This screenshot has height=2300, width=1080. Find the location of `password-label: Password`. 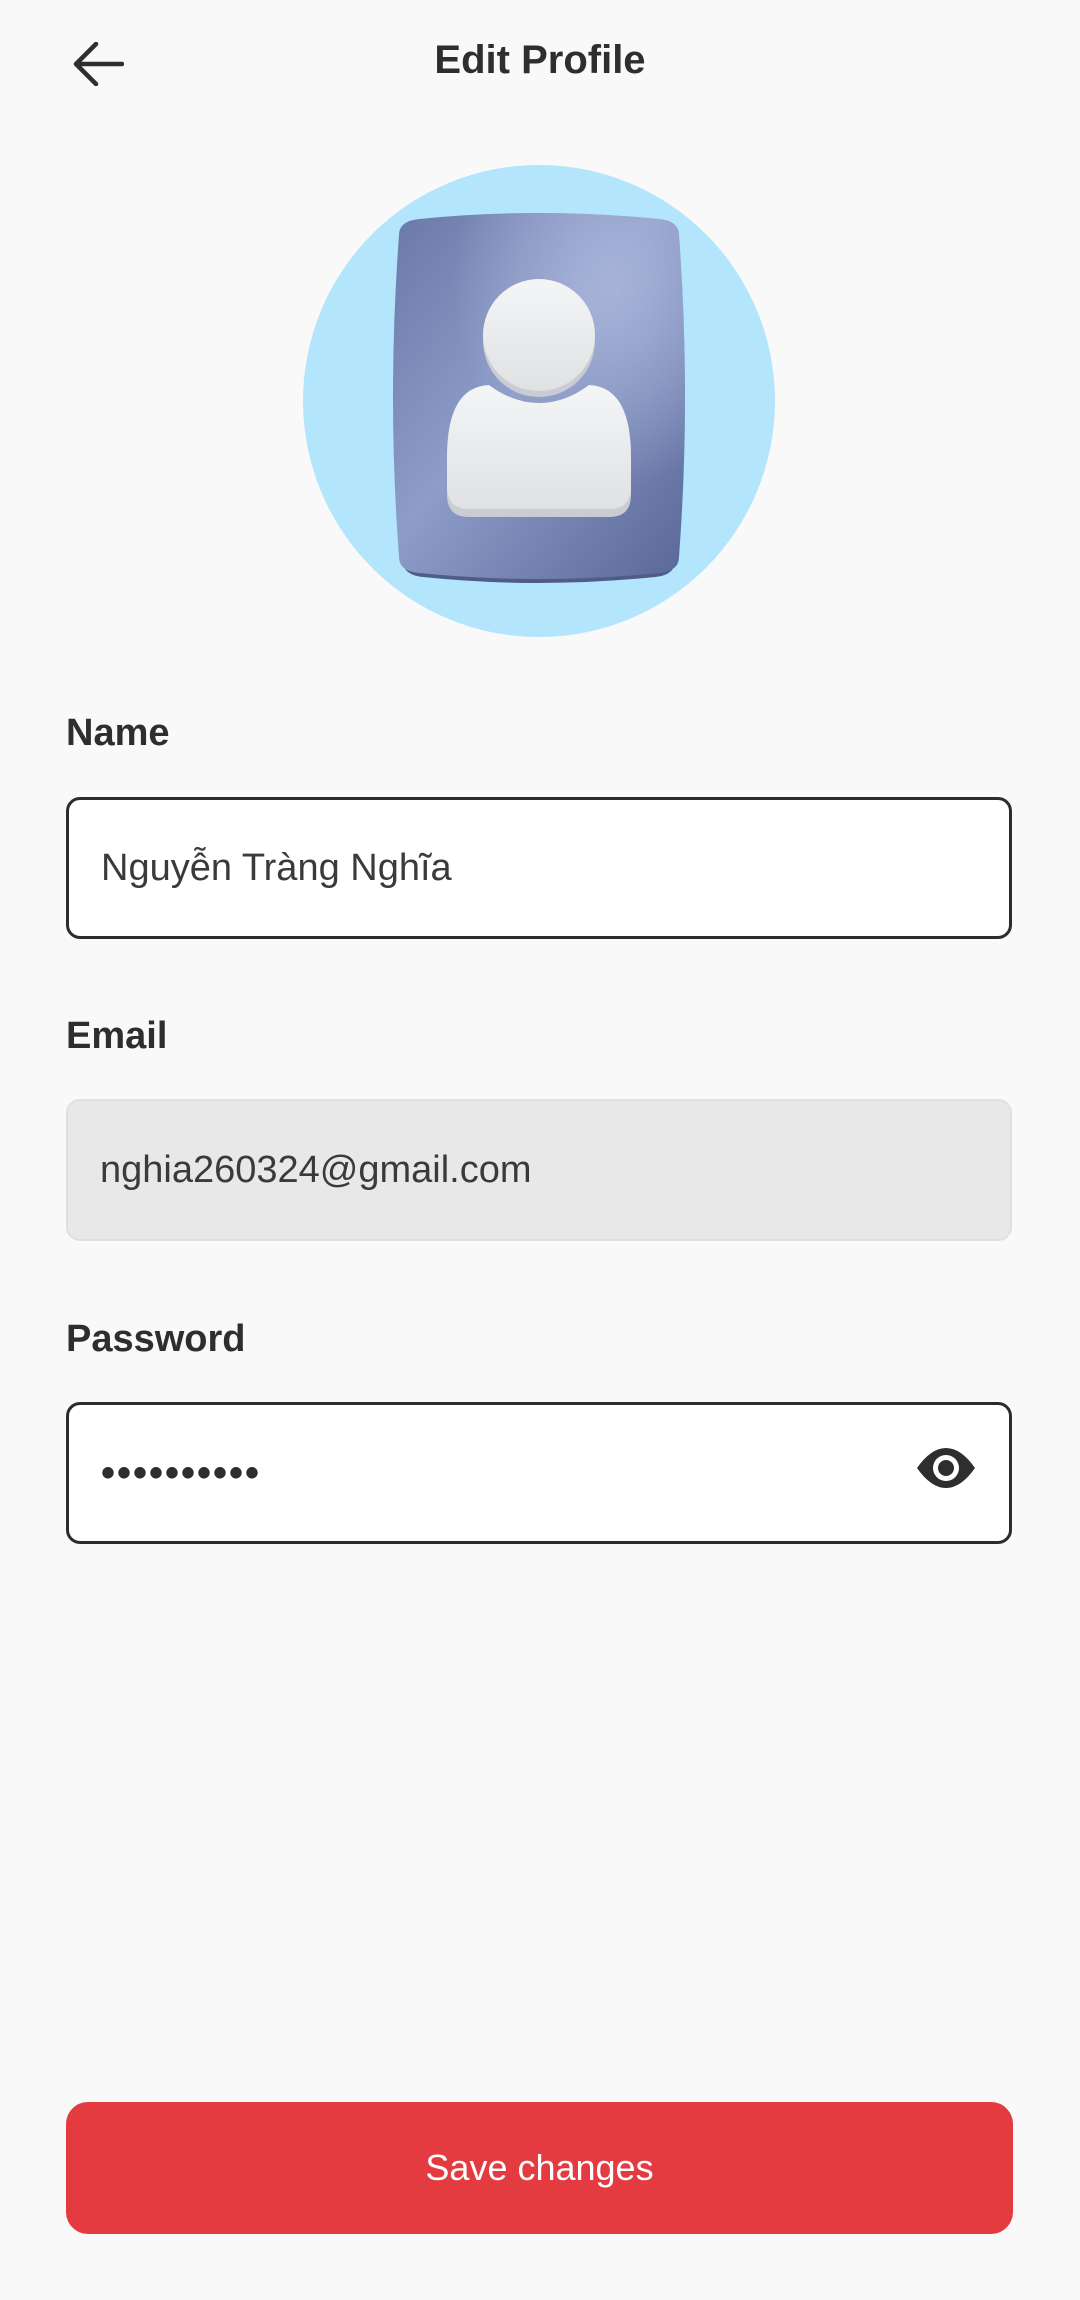

password-label: Password is located at coordinates (156, 1339).